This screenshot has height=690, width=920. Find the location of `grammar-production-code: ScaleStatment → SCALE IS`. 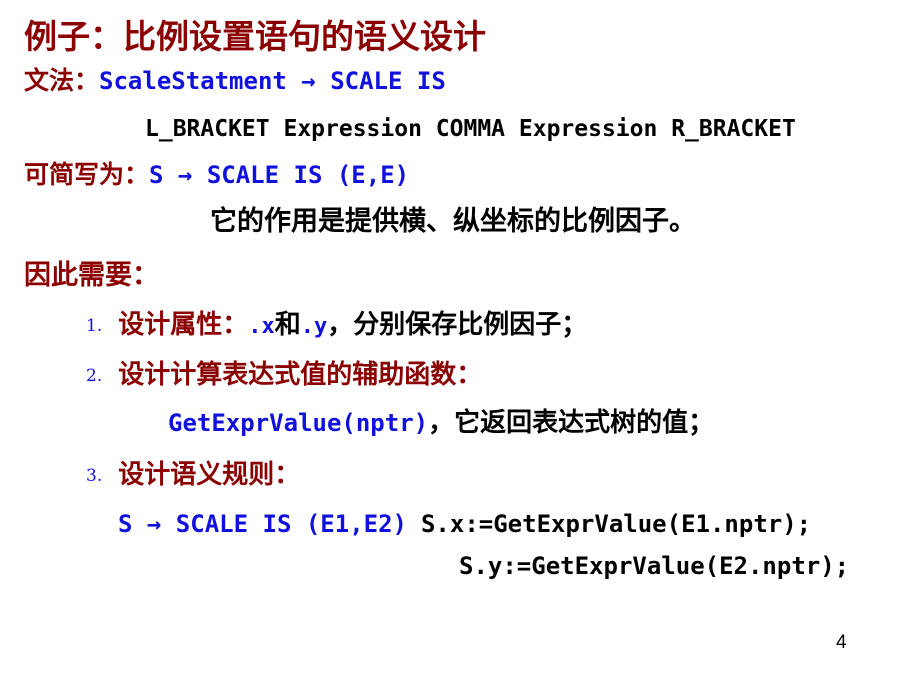

grammar-production-code: ScaleStatment → SCALE IS is located at coordinates (272, 81).